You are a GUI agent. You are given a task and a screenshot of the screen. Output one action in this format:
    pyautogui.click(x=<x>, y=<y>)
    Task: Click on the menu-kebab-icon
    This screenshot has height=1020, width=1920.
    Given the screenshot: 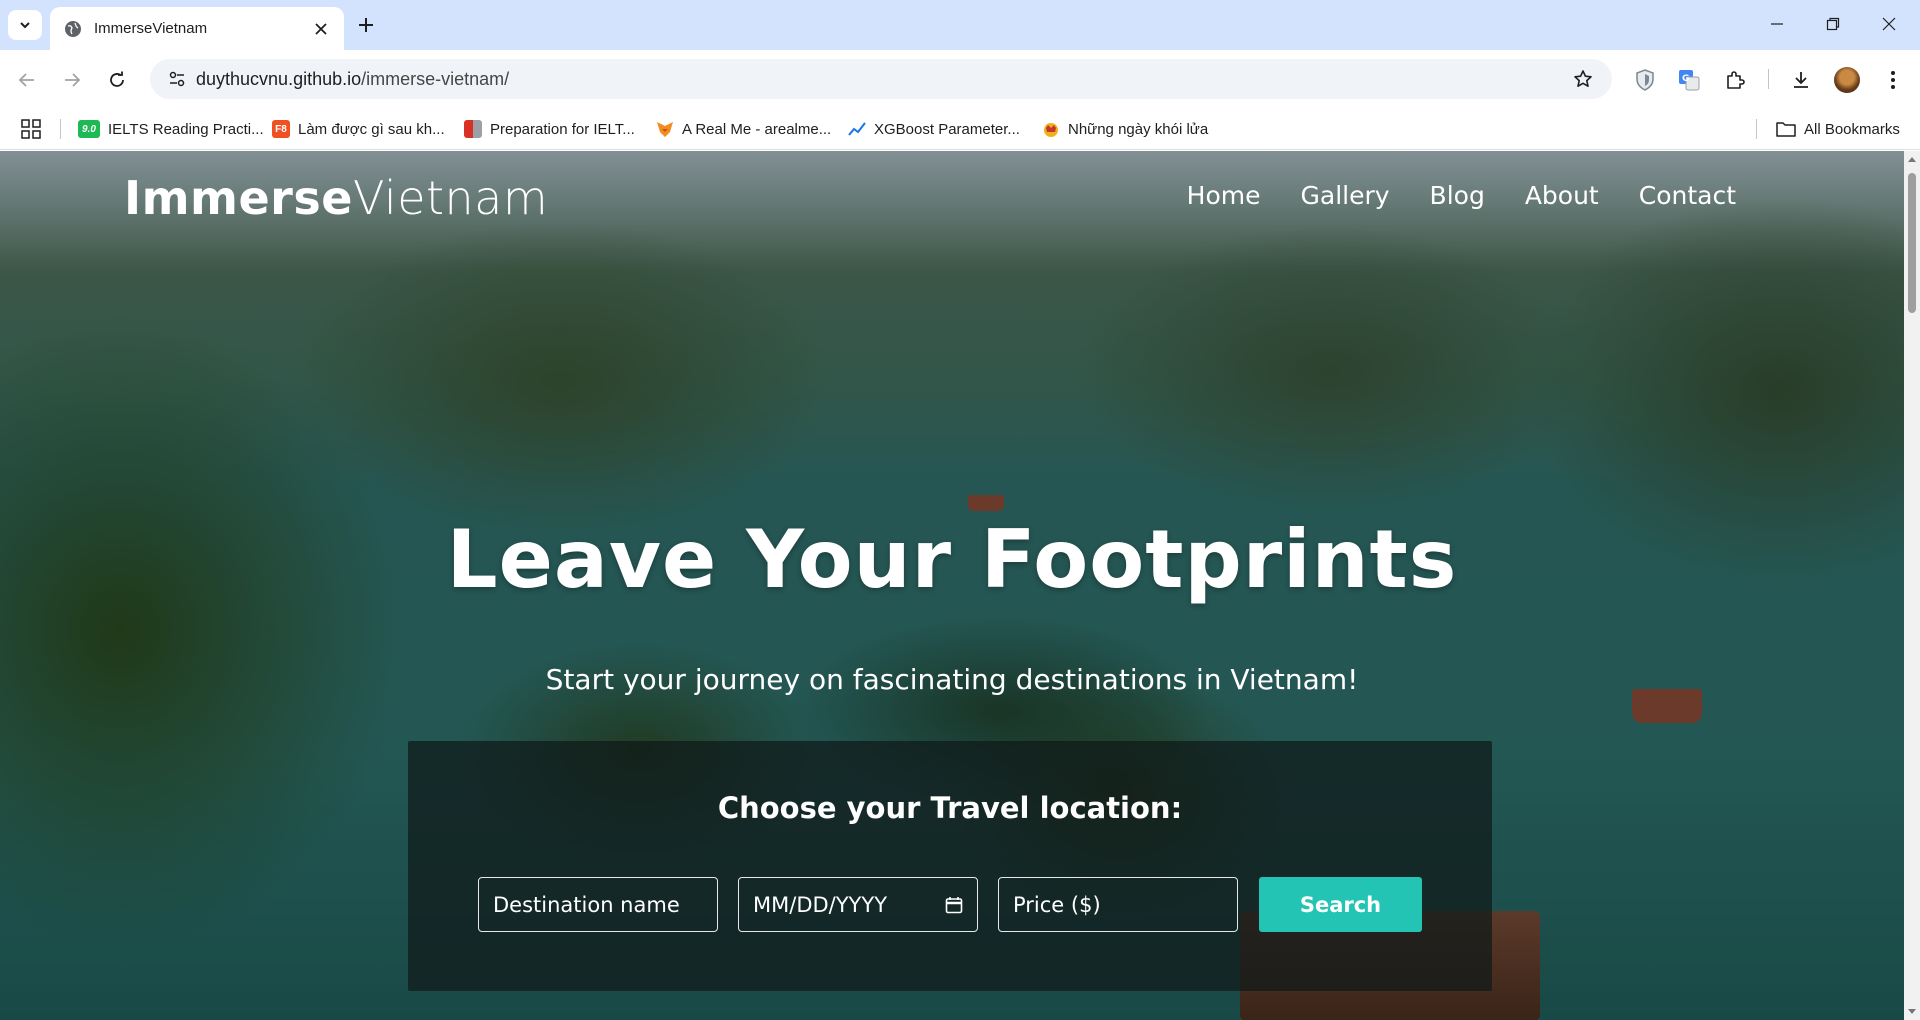 What is the action you would take?
    pyautogui.click(x=1893, y=80)
    